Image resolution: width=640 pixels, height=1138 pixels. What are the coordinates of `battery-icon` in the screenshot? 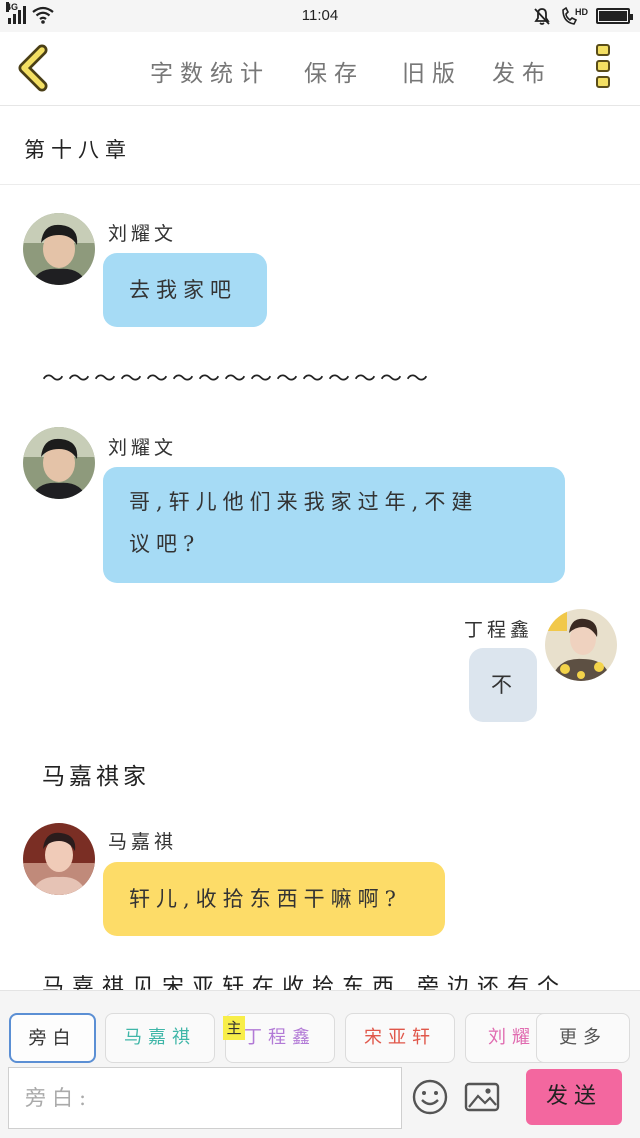 It's located at (614, 16).